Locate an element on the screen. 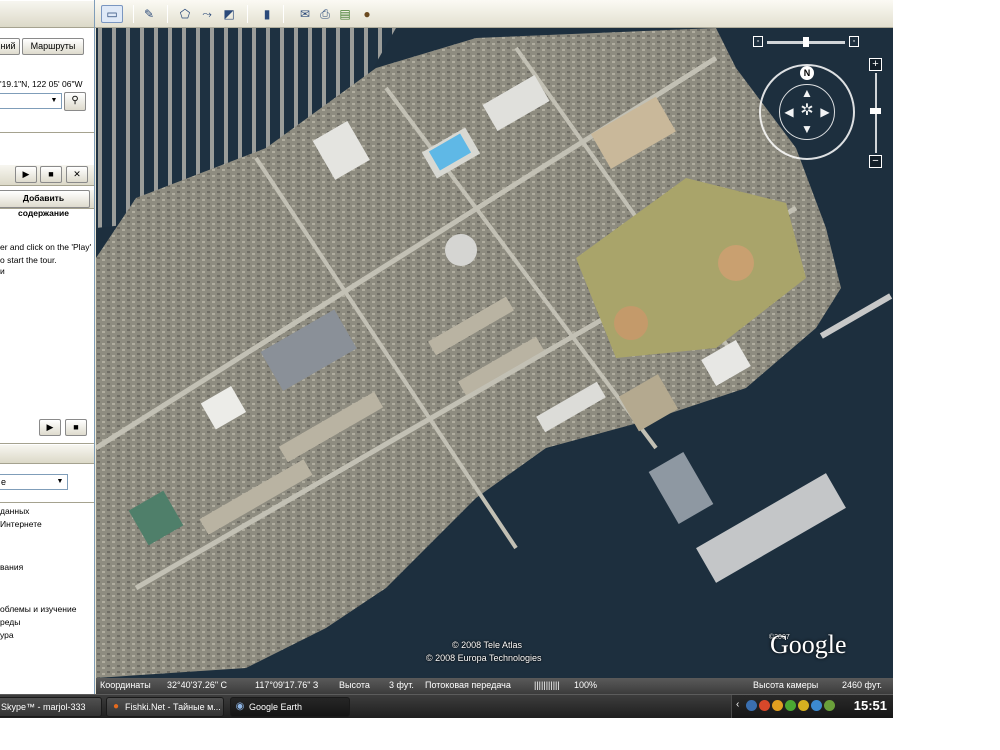  layer-item: данных is located at coordinates (14, 511).